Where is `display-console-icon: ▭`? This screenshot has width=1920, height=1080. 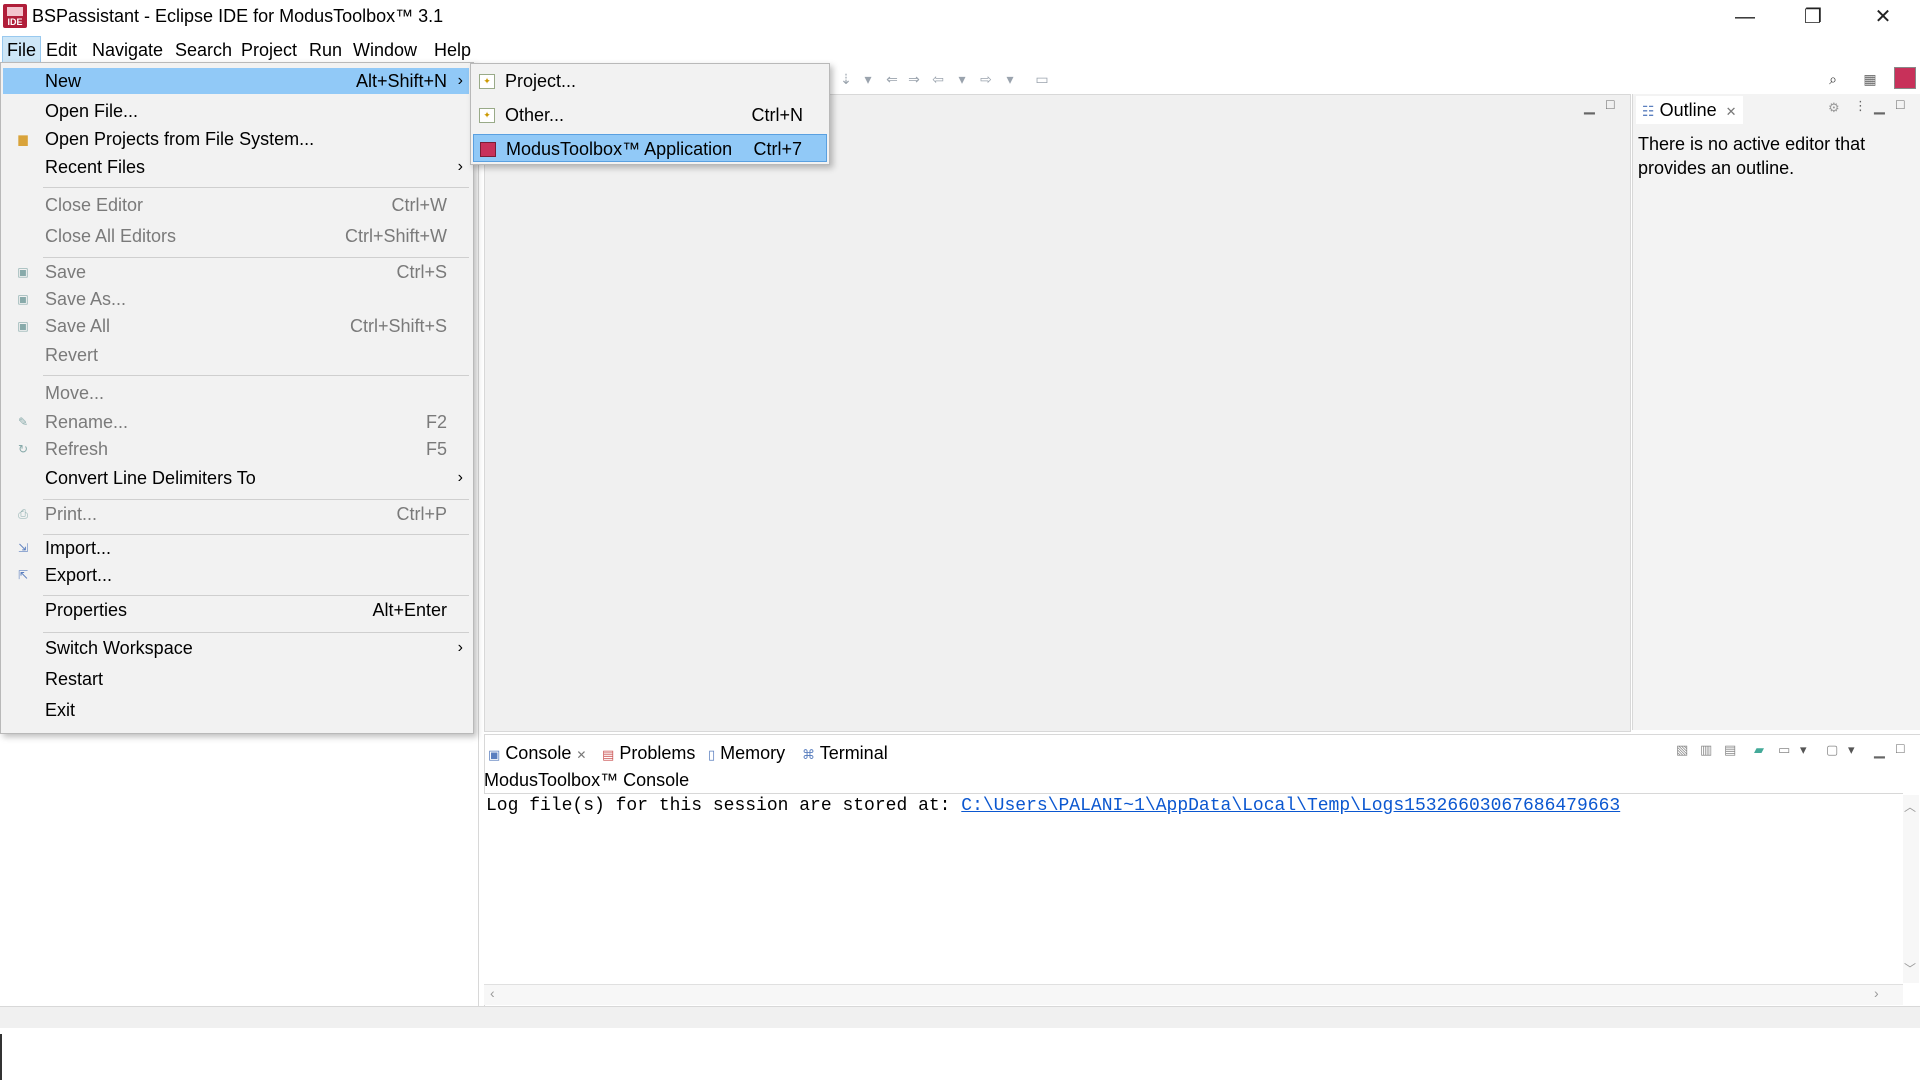 display-console-icon: ▭ is located at coordinates (1784, 750).